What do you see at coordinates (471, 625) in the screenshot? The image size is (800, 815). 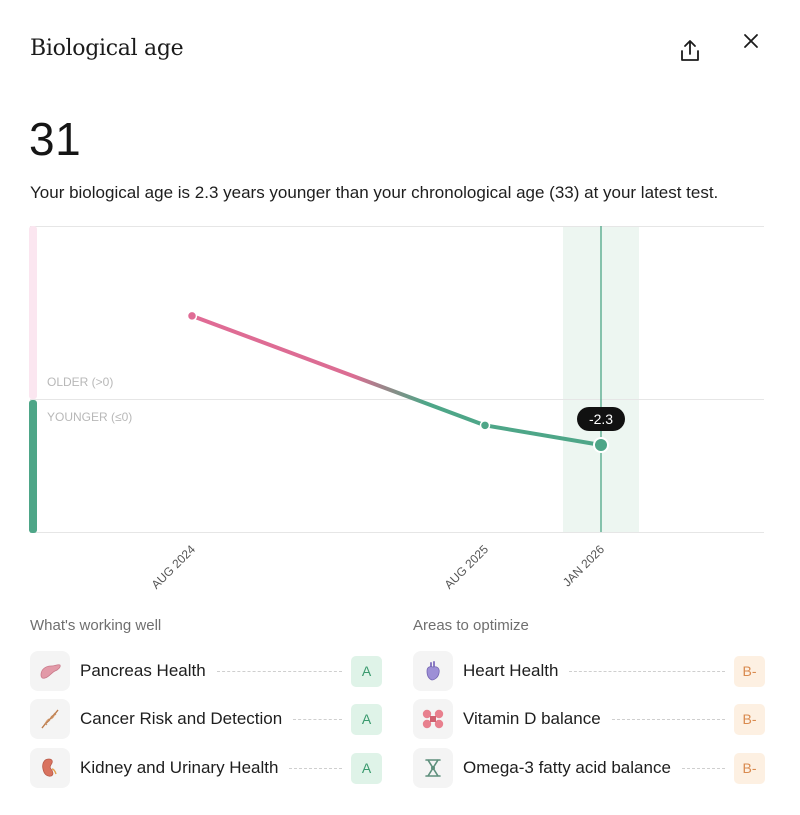 I see `optimize-title: Areas to optimize` at bounding box center [471, 625].